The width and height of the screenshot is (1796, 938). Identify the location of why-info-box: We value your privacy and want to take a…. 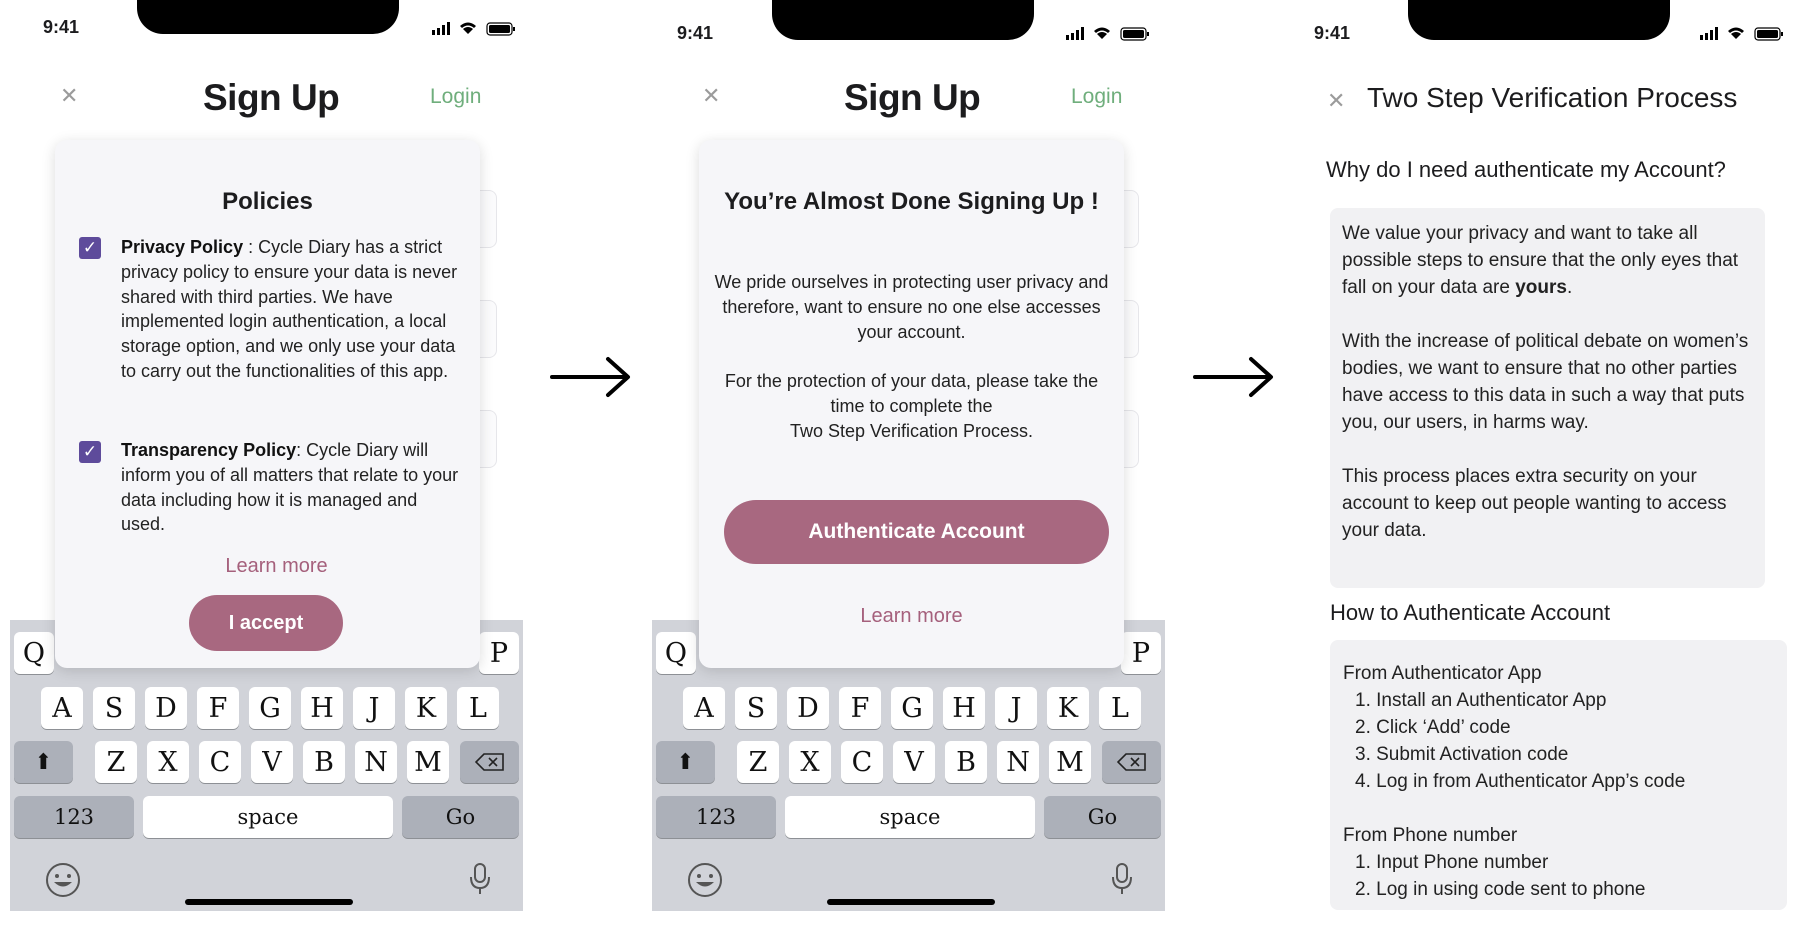
(1547, 398).